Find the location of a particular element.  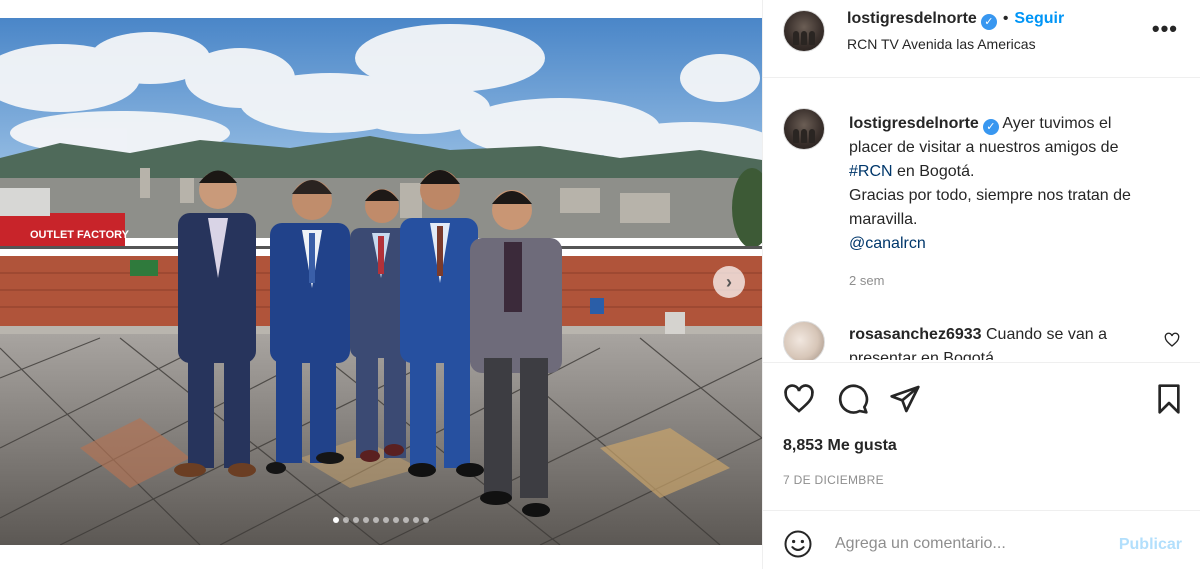

bookmark-icon is located at coordinates (1169, 399).